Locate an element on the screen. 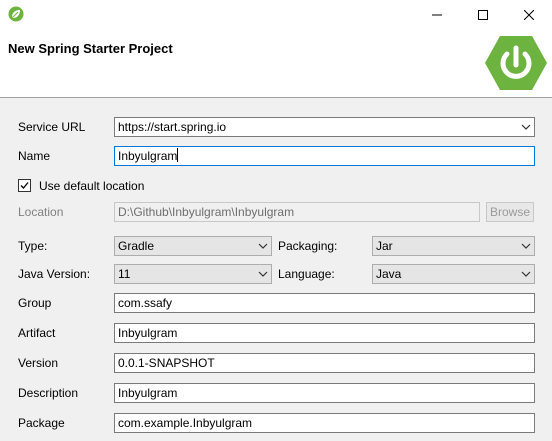 This screenshot has height=441, width=552. spring-leaf-icon is located at coordinates (16, 14).